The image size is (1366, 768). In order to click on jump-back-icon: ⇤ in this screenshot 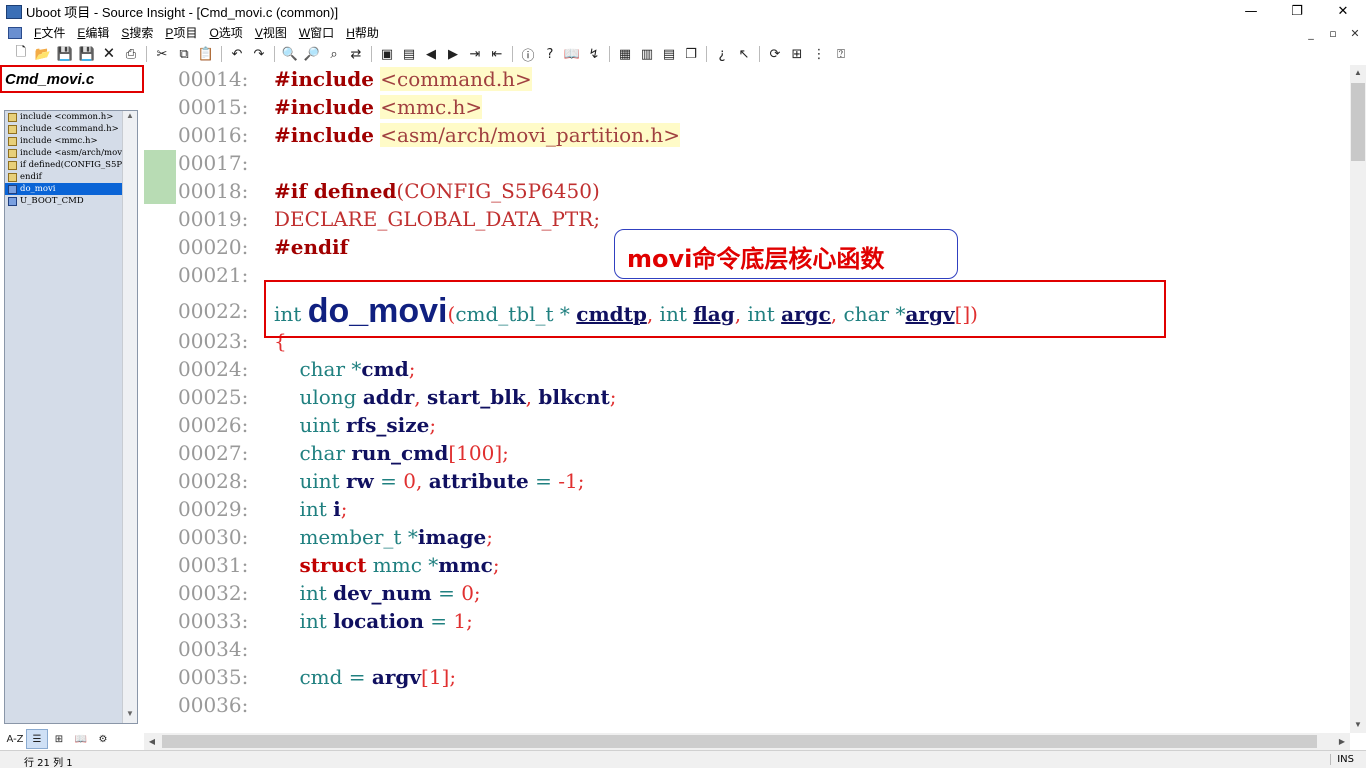, I will do `click(497, 54)`.